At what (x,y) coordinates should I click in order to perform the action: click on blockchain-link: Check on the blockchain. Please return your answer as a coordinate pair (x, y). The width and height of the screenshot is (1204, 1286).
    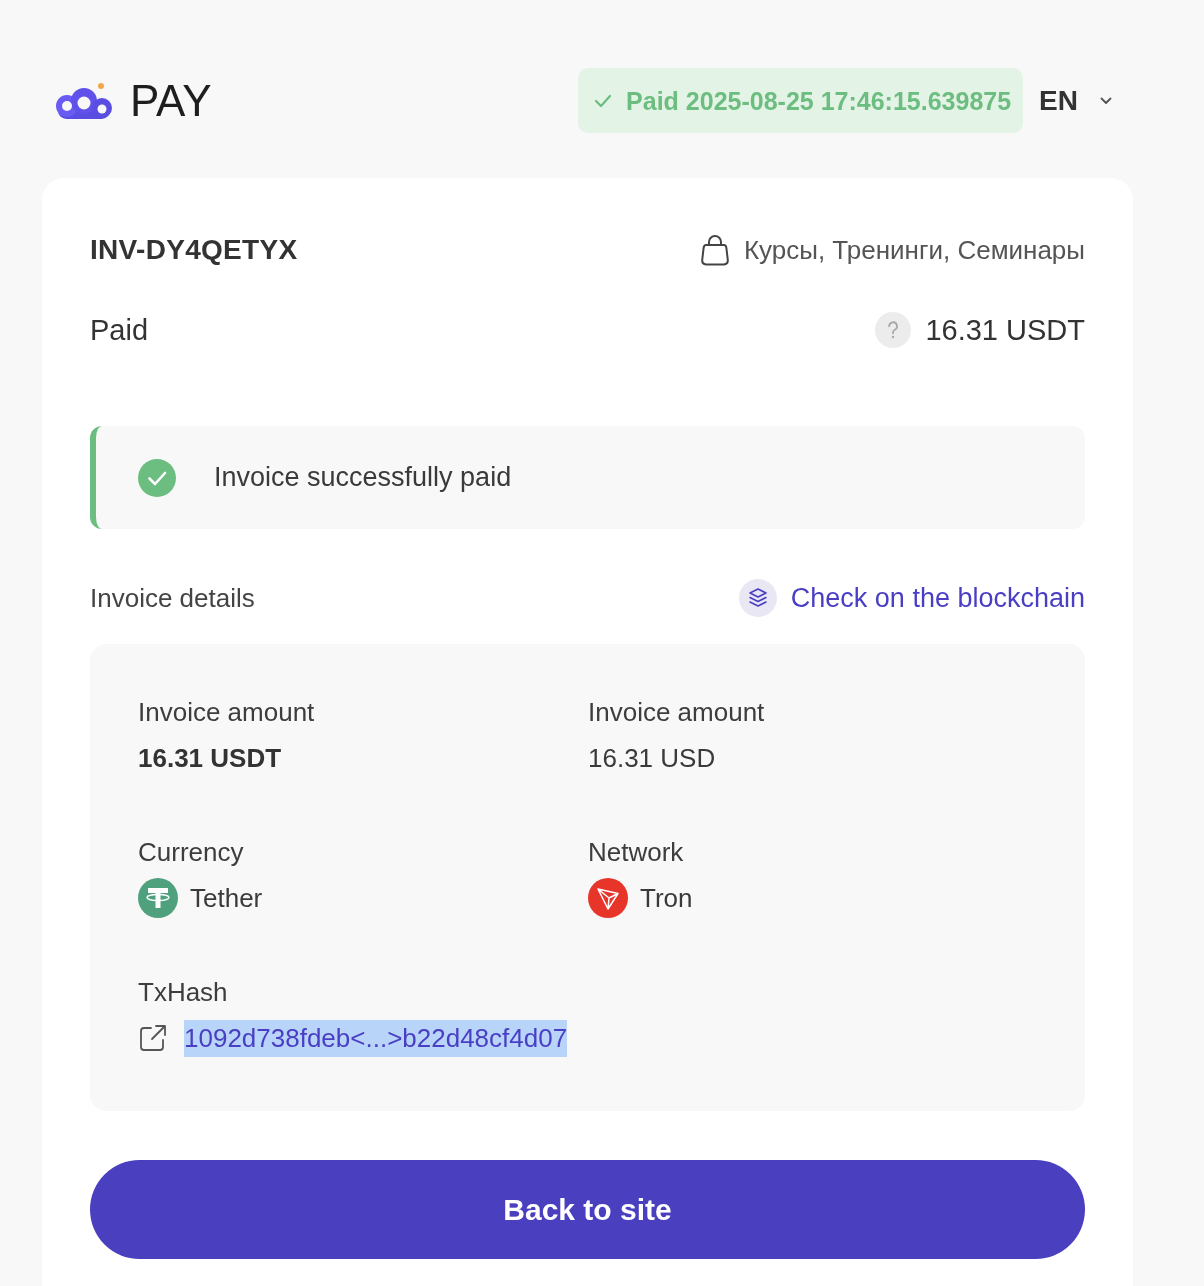
    Looking at the image, I should click on (911, 598).